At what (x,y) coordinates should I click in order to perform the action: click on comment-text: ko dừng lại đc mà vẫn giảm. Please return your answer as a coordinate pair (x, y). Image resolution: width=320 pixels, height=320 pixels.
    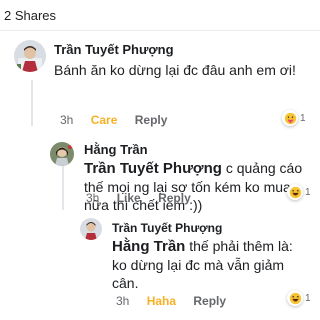
    Looking at the image, I should click on (198, 265).